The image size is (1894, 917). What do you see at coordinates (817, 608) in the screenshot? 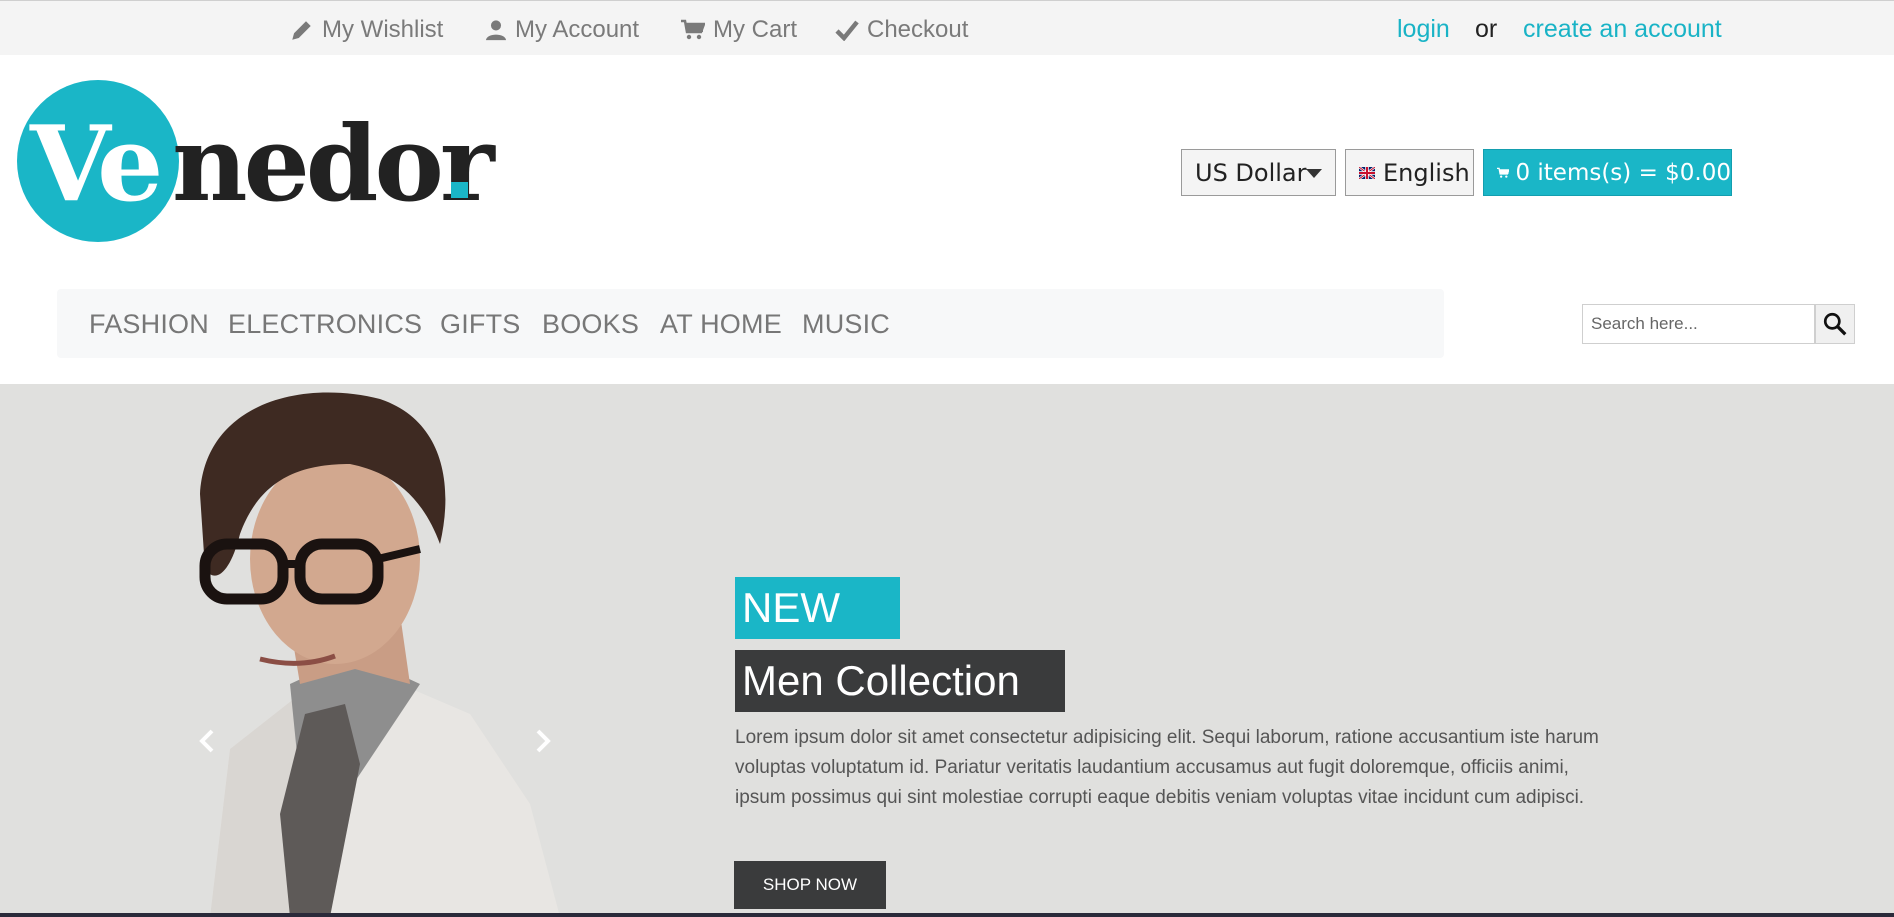
I see `hero-badge: NEW` at bounding box center [817, 608].